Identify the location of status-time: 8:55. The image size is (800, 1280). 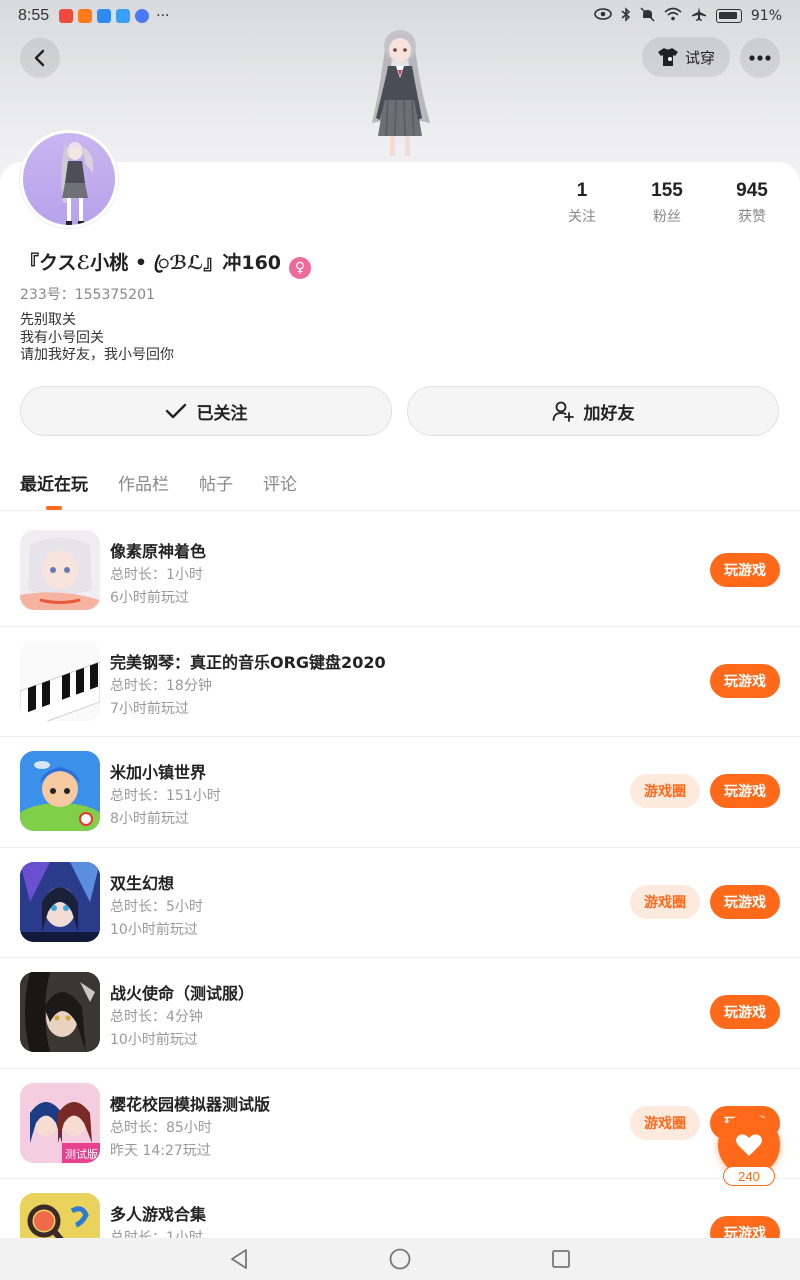
(34, 15).